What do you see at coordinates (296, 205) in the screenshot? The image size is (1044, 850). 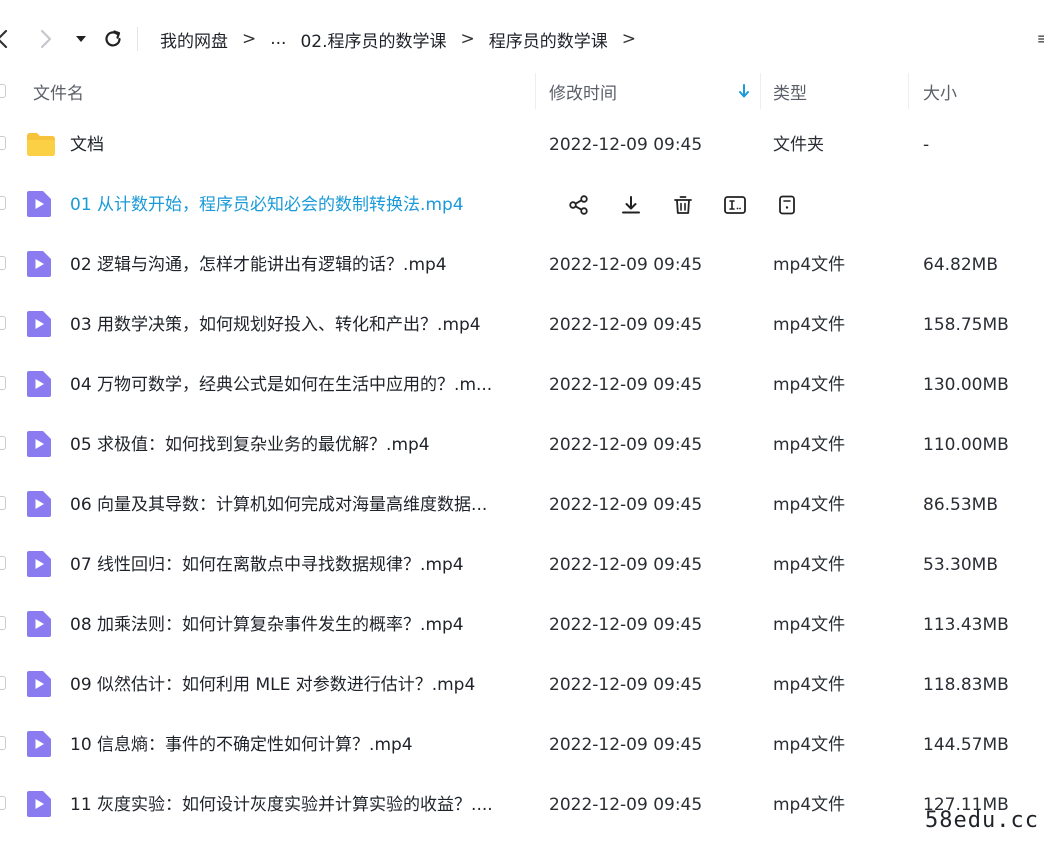 I see `file-name: 01 从计数开始，程序员必知必会的数制转换法.mp4` at bounding box center [296, 205].